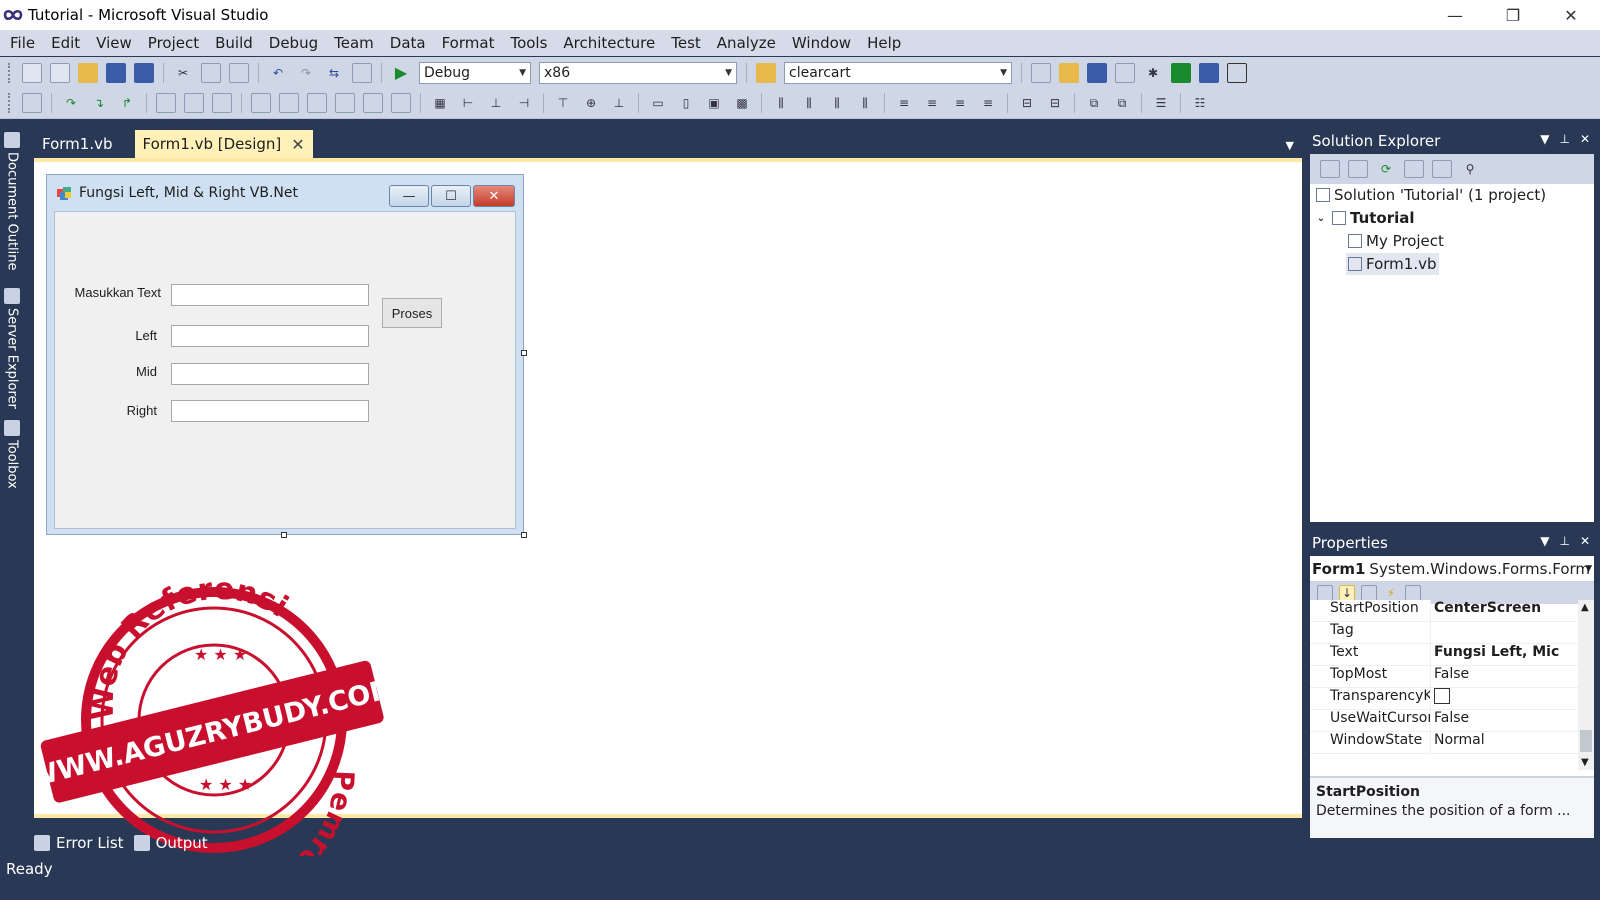 This screenshot has width=1600, height=900. Describe the element at coordinates (686, 43) in the screenshot. I see `menu-test: Test` at that location.